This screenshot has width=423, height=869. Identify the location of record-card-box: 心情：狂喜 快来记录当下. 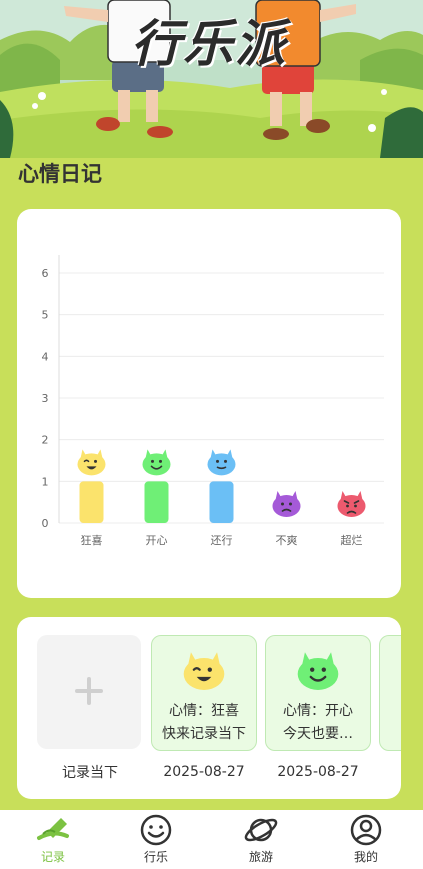
(204, 693).